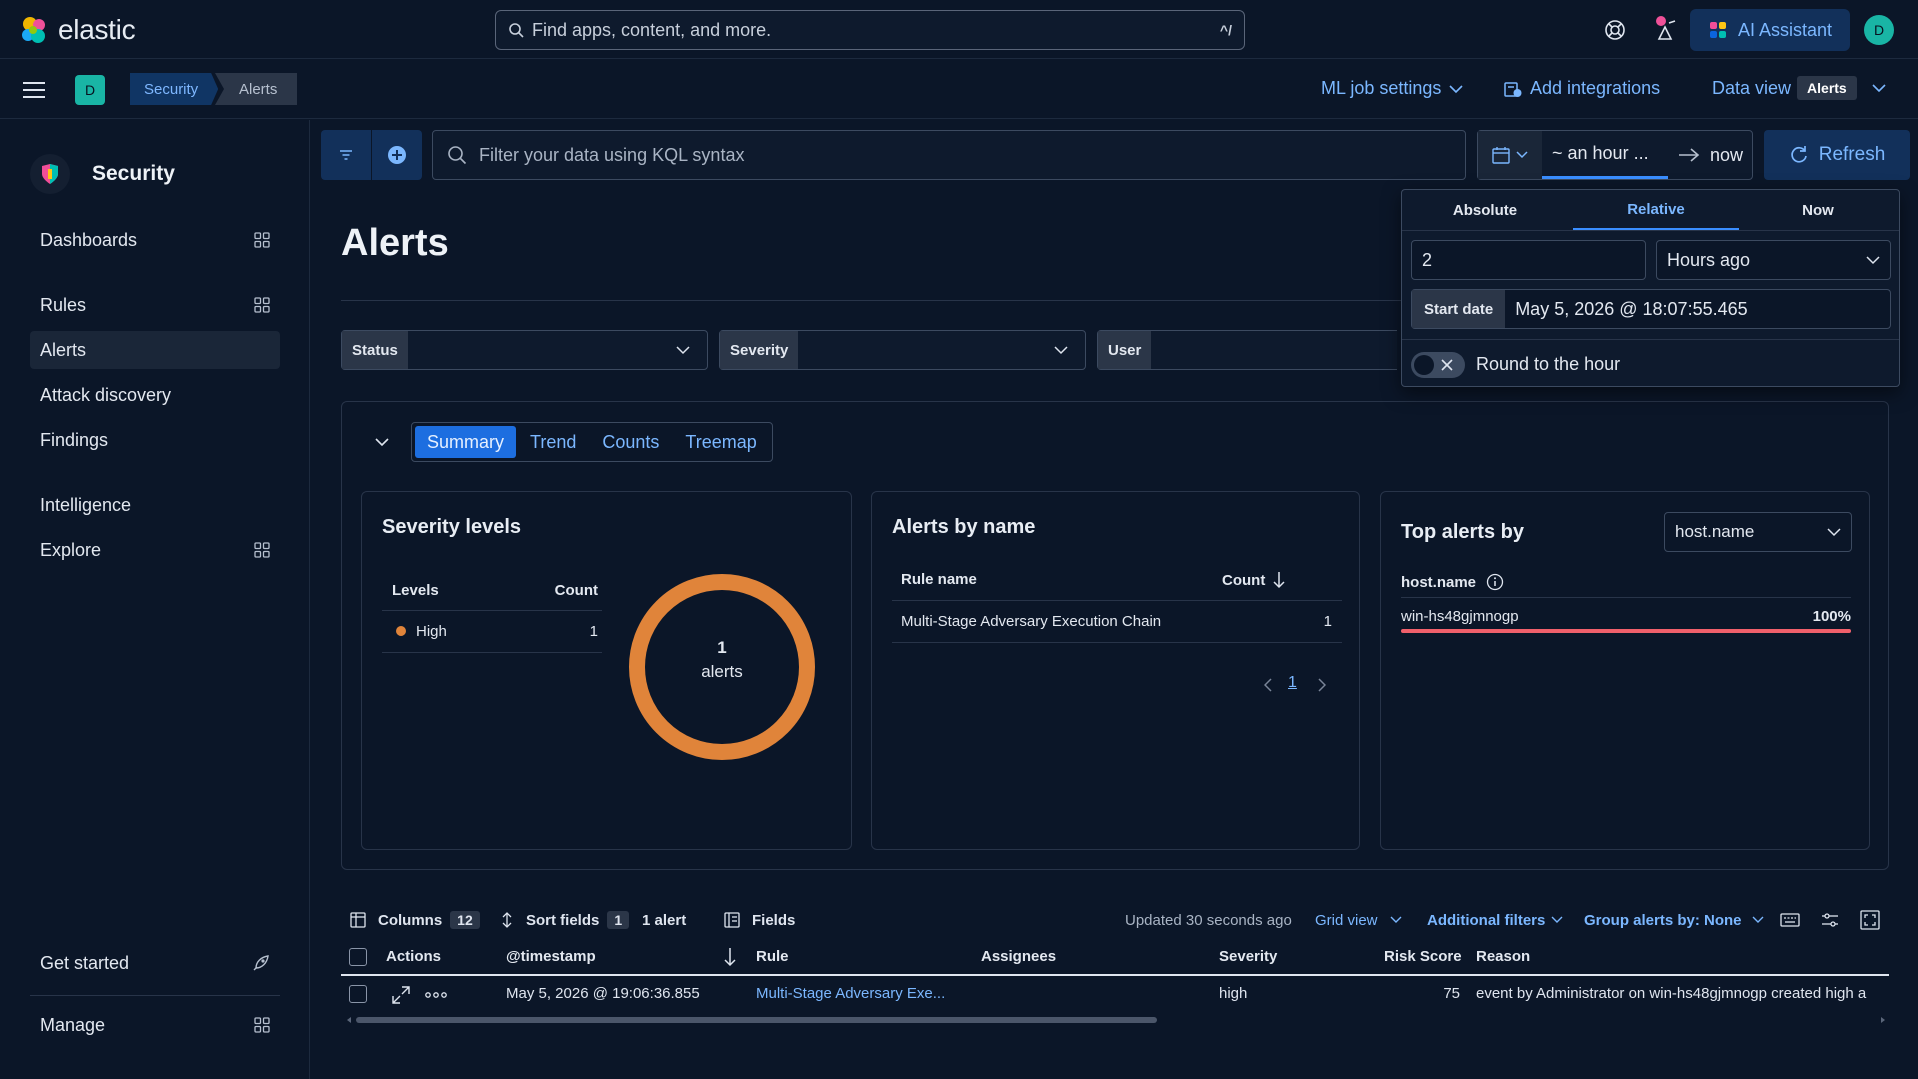 The height and width of the screenshot is (1079, 1918). What do you see at coordinates (415, 590) in the screenshot?
I see `levels-column-header: Levels` at bounding box center [415, 590].